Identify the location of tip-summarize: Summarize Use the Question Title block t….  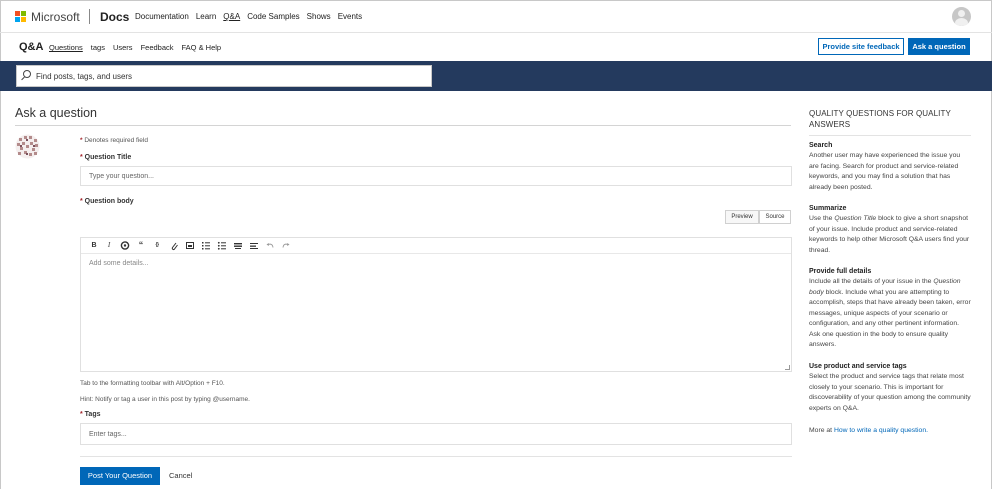
(890, 230).